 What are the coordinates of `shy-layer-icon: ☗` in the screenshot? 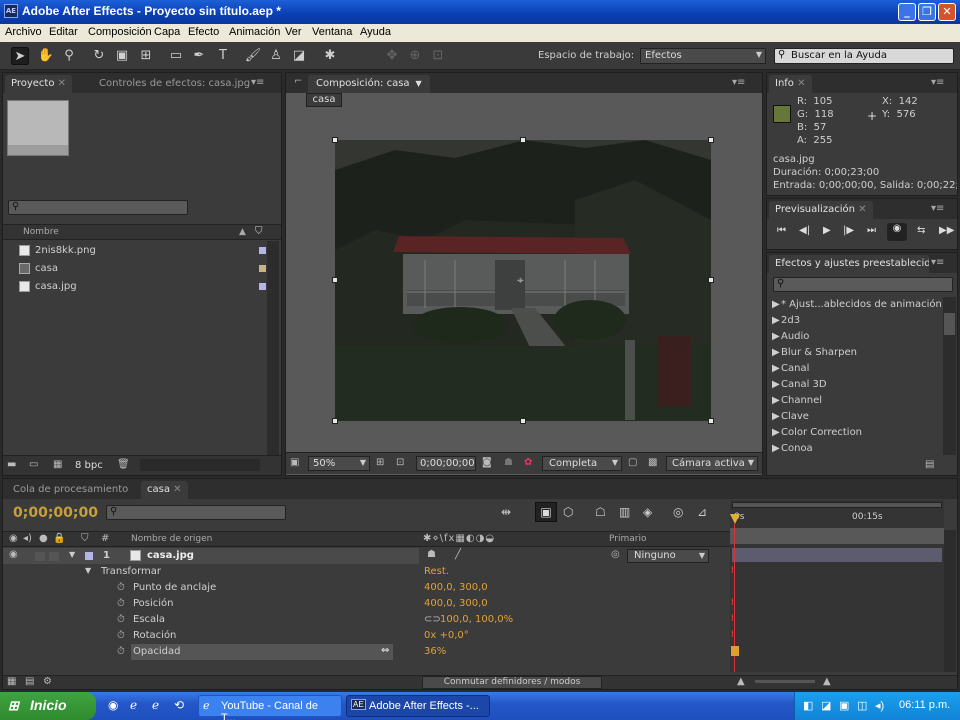 It's located at (431, 554).